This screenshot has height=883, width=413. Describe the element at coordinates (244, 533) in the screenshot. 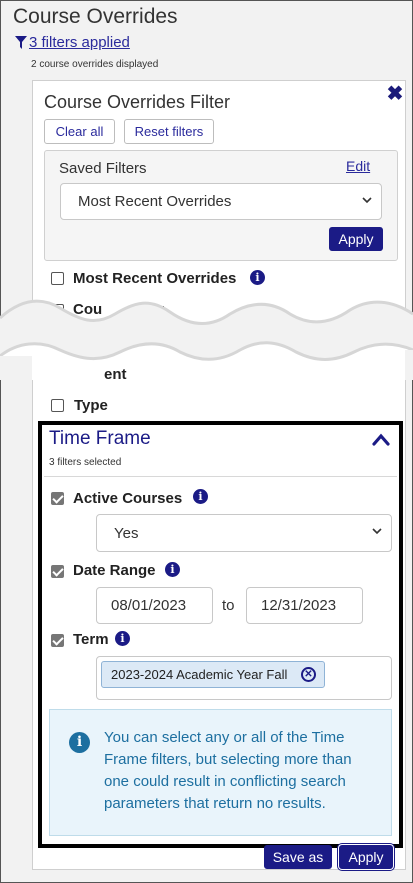

I see `active-courses-select: Yes` at that location.